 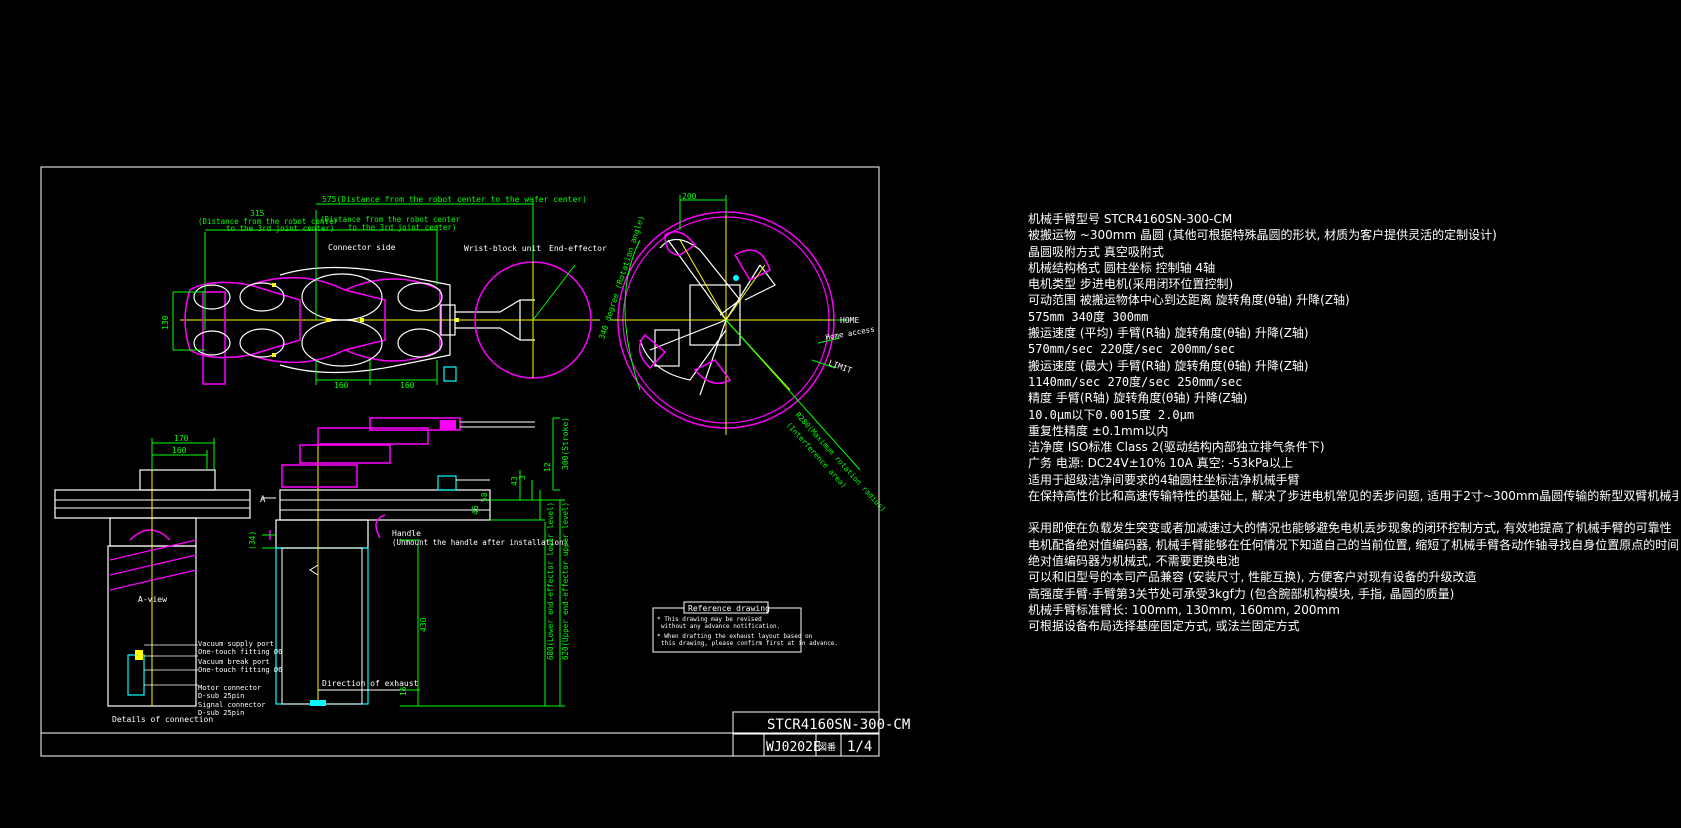 I want to click on dim-315-note2: to the 3rd joint center), so click(x=280, y=228).